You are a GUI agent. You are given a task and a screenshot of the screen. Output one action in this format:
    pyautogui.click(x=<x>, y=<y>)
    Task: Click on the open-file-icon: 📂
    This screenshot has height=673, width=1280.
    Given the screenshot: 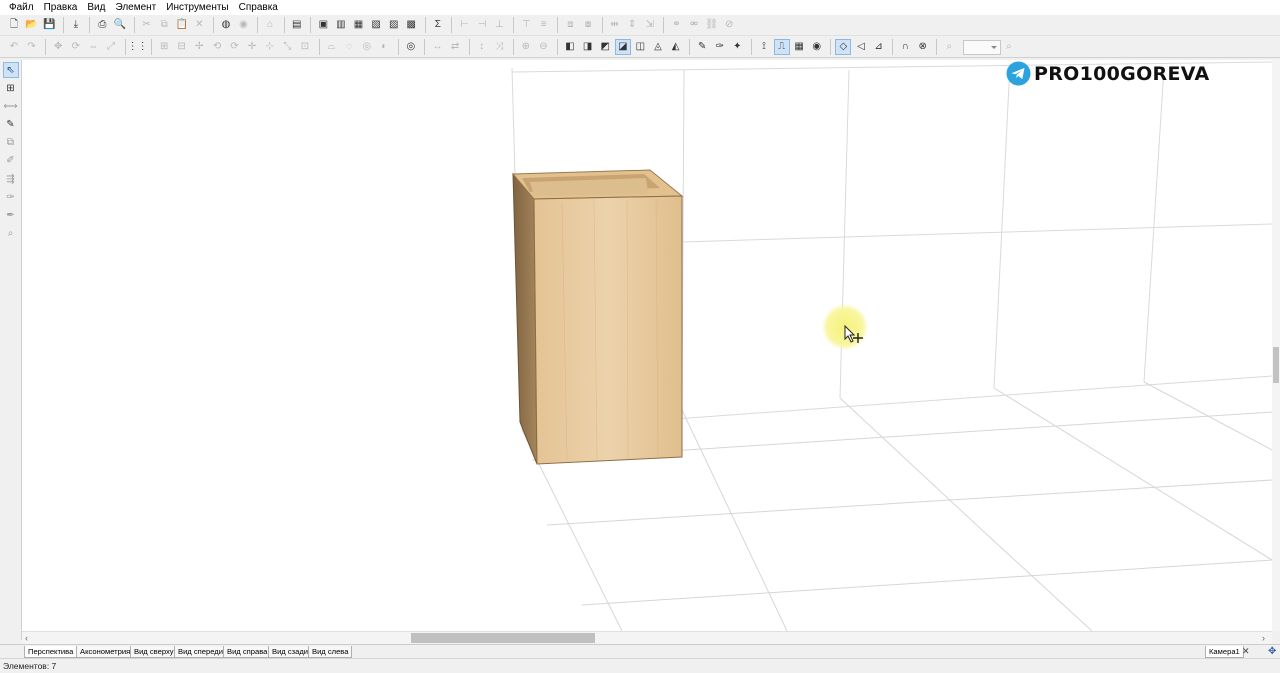 What is the action you would take?
    pyautogui.click(x=32, y=25)
    